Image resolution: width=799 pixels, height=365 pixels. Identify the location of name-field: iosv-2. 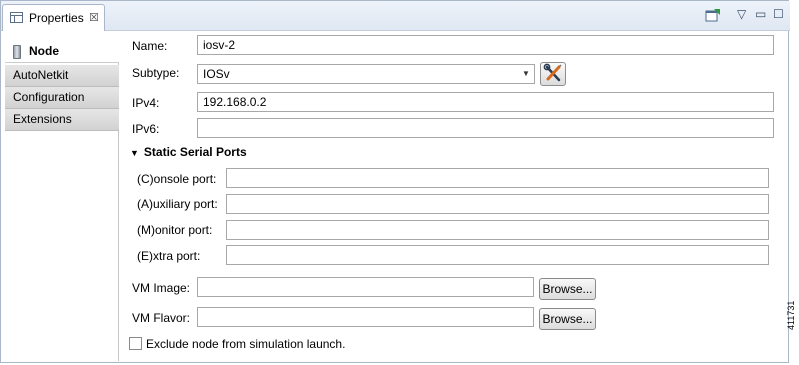
(485, 45).